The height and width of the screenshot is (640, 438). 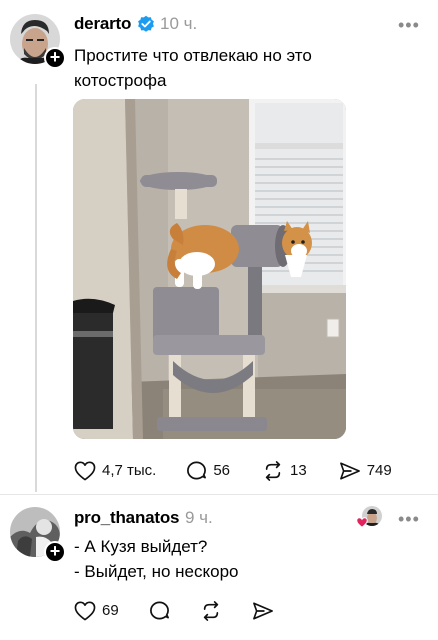 What do you see at coordinates (141, 546) in the screenshot?
I see `reply-text-line-1: - А Кузя выйдет?` at bounding box center [141, 546].